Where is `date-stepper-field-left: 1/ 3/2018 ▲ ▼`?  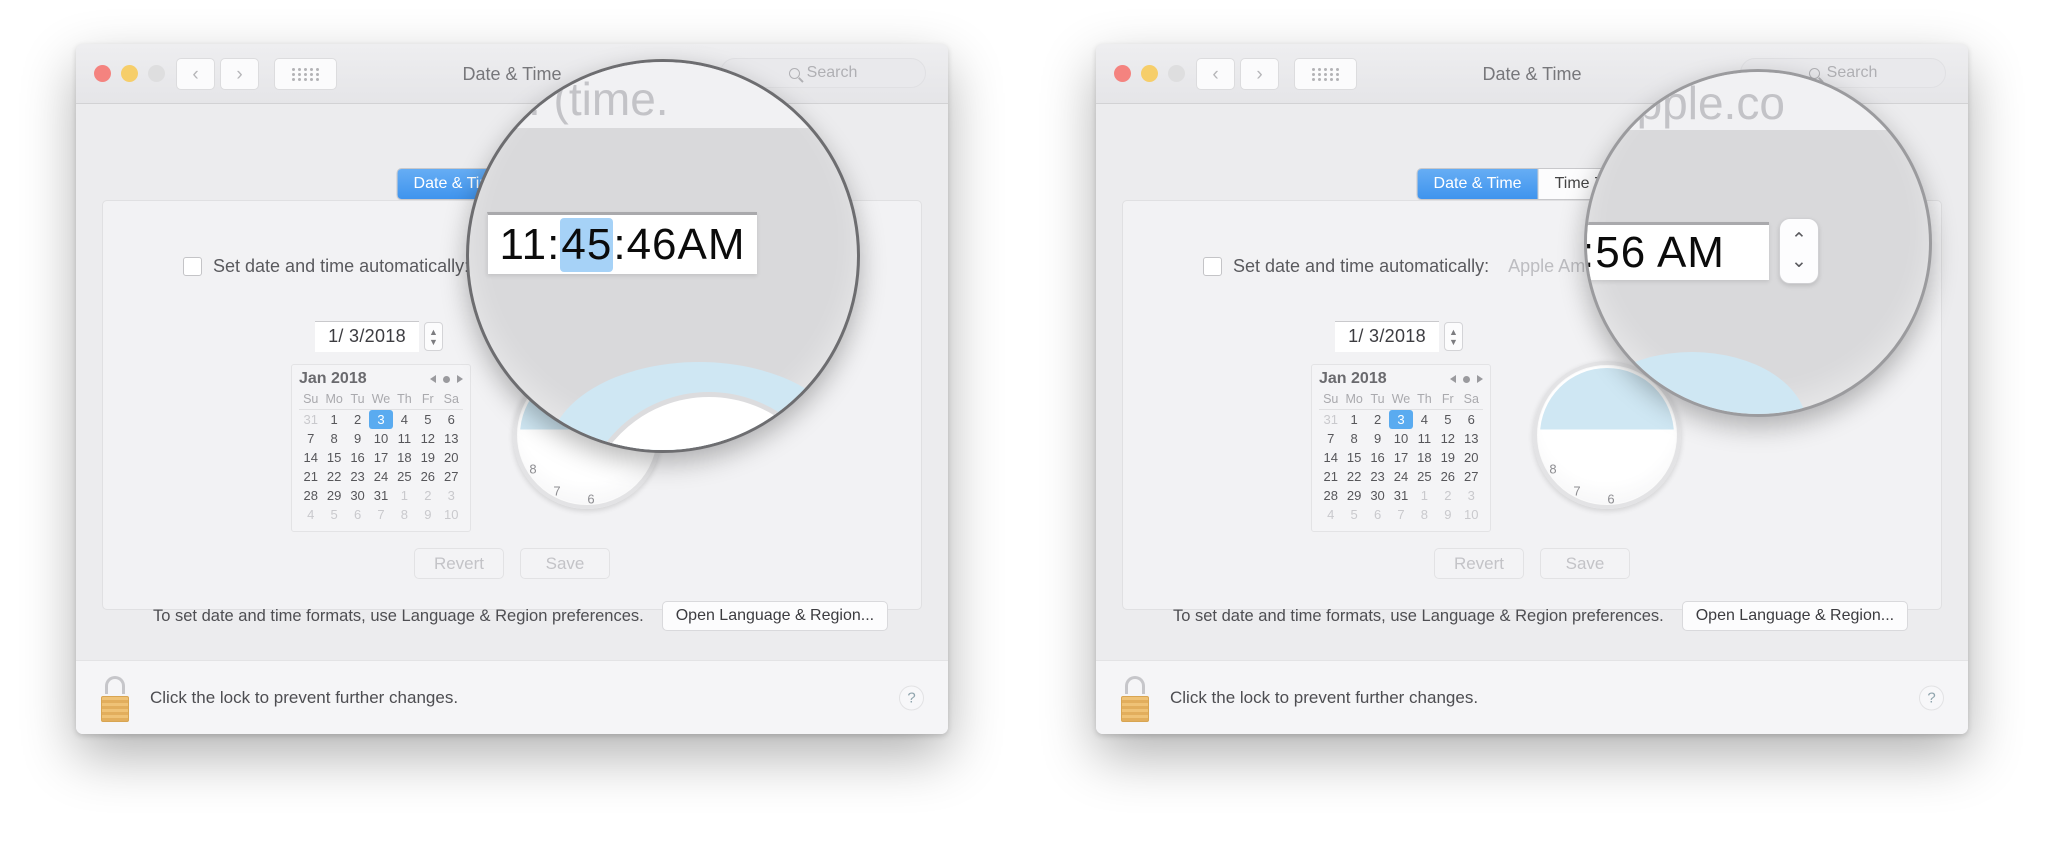 date-stepper-field-left: 1/ 3/2018 ▲ ▼ is located at coordinates (379, 336).